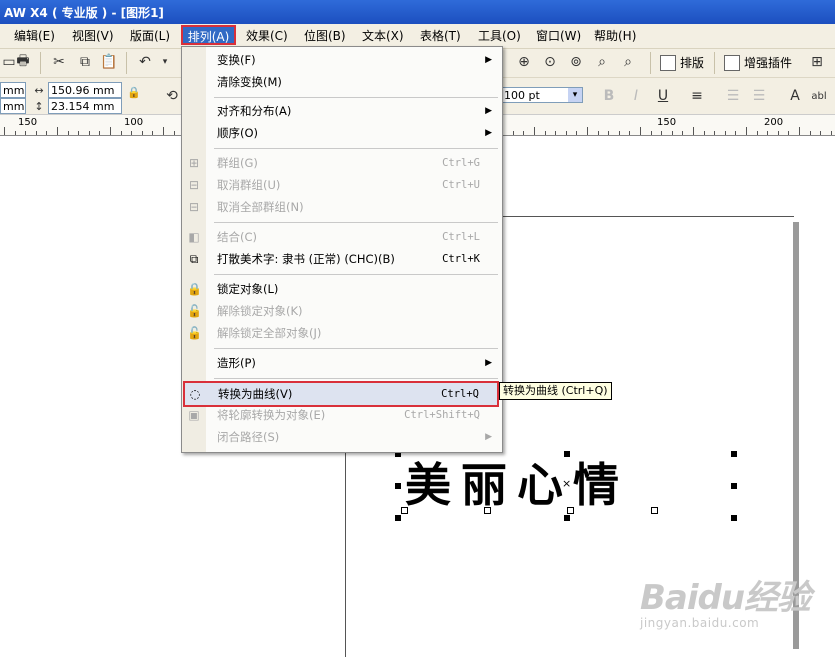  Describe the element at coordinates (172, 96) in the screenshot. I see `rotate-icon: ⟲` at that location.